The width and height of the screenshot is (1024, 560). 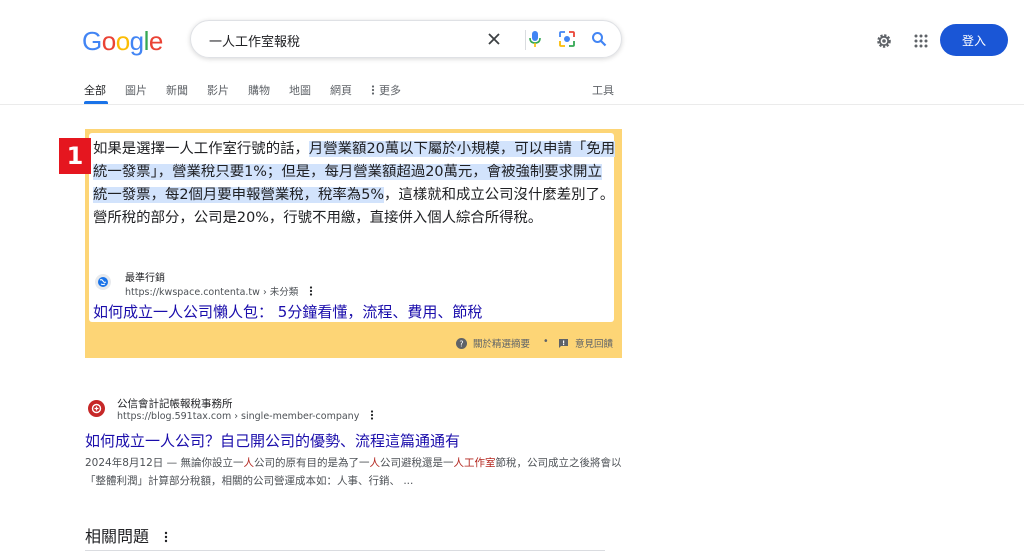 I want to click on lens-icon, so click(x=567, y=39).